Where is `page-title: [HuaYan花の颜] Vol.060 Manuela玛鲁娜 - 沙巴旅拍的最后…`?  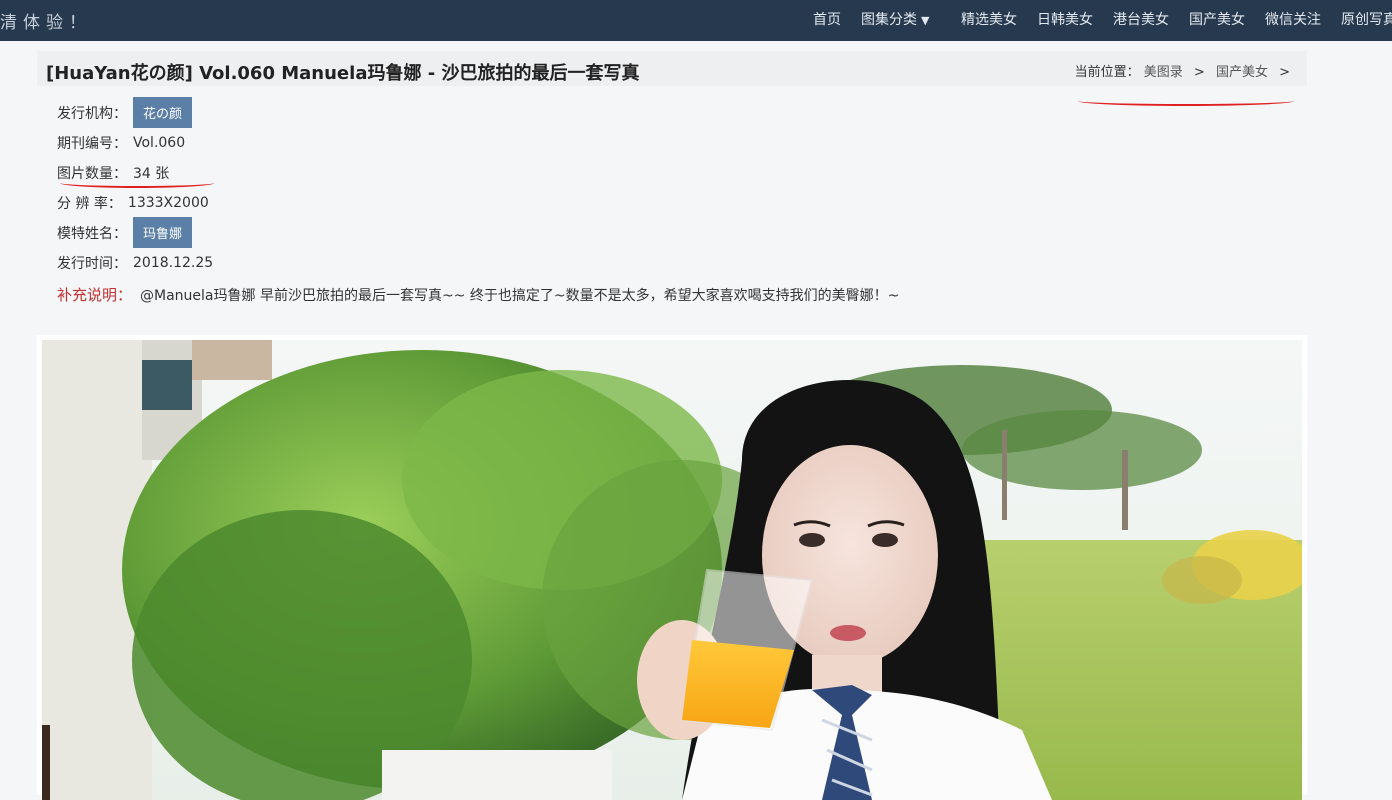
page-title: [HuaYan花の颜] Vol.060 Manuela玛鲁娜 - 沙巴旅拍的最后… is located at coordinates (343, 73).